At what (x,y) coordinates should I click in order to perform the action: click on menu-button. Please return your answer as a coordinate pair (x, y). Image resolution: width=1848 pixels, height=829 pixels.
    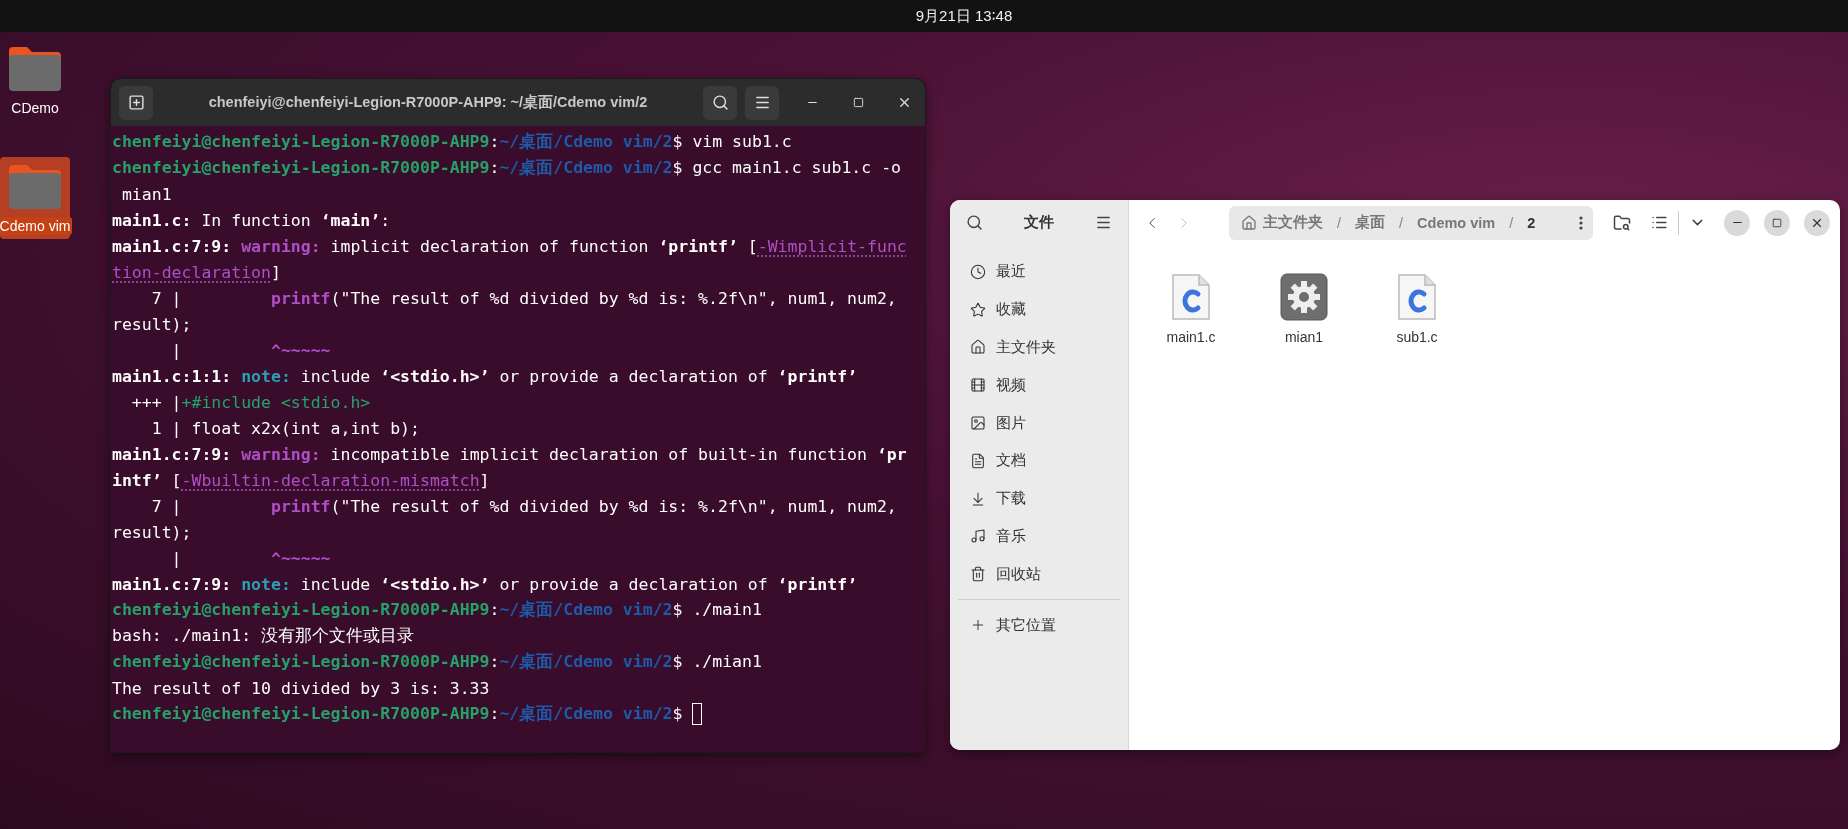
    Looking at the image, I should click on (762, 102).